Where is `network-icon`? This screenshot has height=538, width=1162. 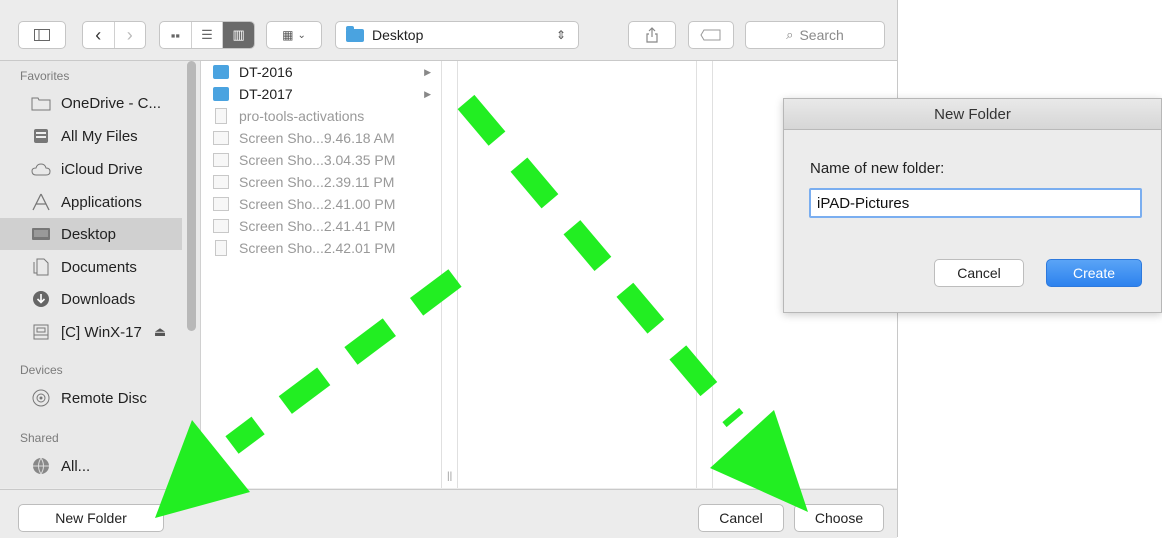 network-icon is located at coordinates (41, 466).